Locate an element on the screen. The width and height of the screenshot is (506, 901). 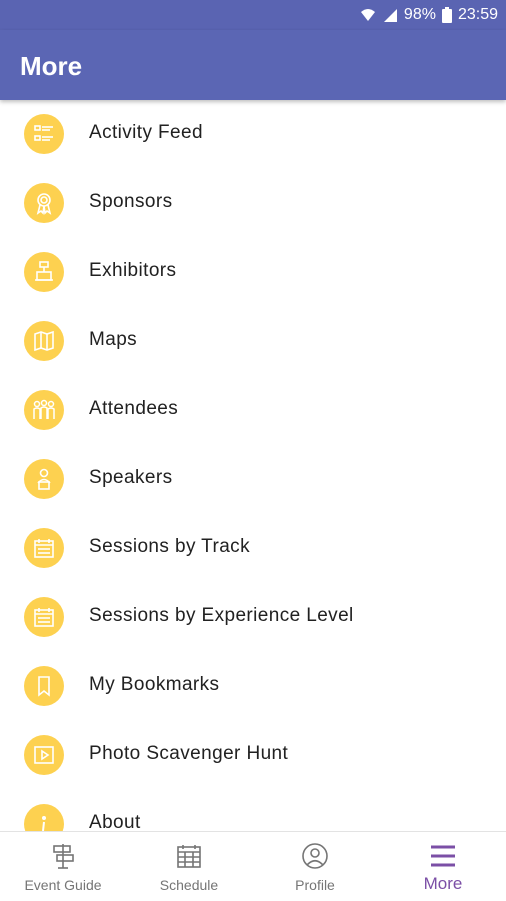
tab-profile: Profile is located at coordinates (315, 866).